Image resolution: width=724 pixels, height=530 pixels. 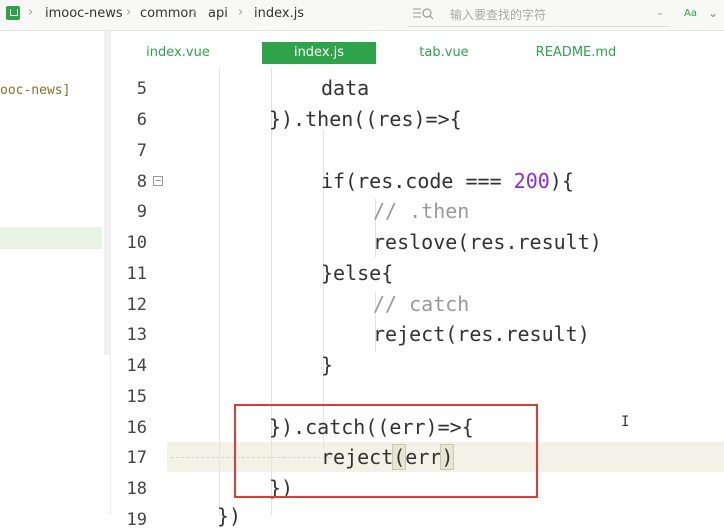 I want to click on line-number: 17, so click(x=136, y=458).